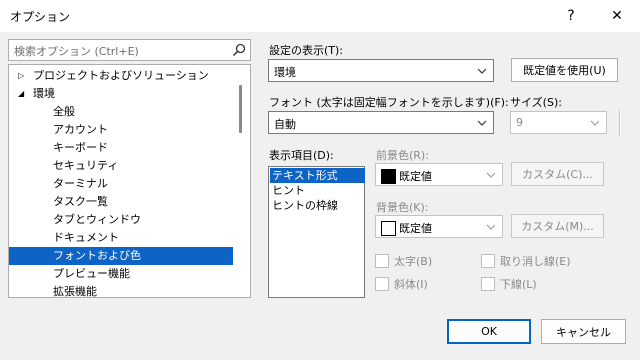 This screenshot has height=360, width=640. What do you see at coordinates (411, 284) in the screenshot?
I see `italic-label: 斜体(I)` at bounding box center [411, 284].